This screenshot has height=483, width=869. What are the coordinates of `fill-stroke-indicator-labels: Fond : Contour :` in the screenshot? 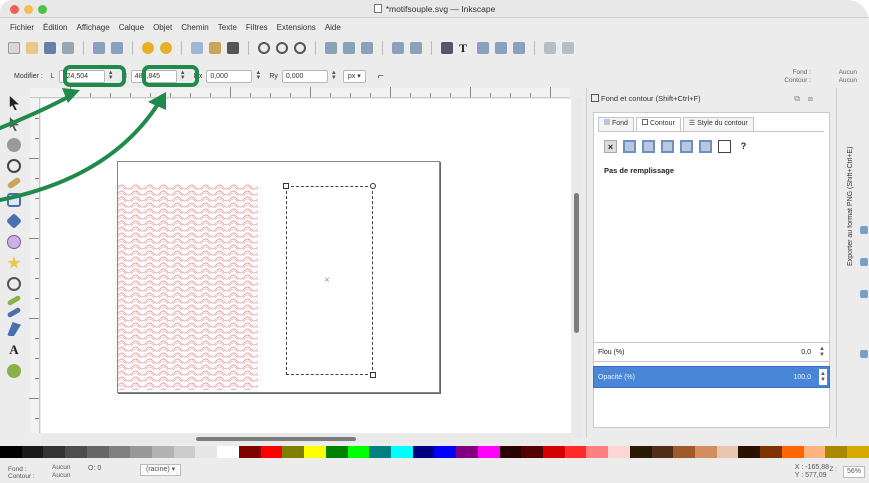 It's located at (797, 76).